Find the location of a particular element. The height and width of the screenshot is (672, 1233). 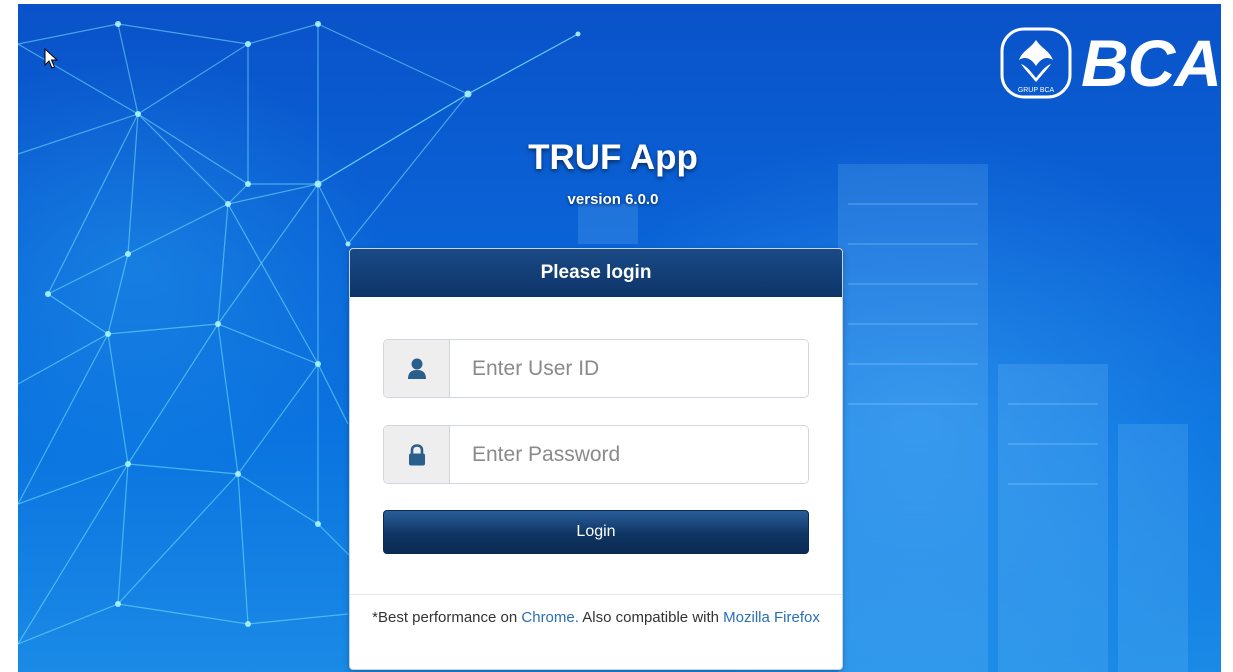

note-prefix: *Best performance on is located at coordinates (447, 617).